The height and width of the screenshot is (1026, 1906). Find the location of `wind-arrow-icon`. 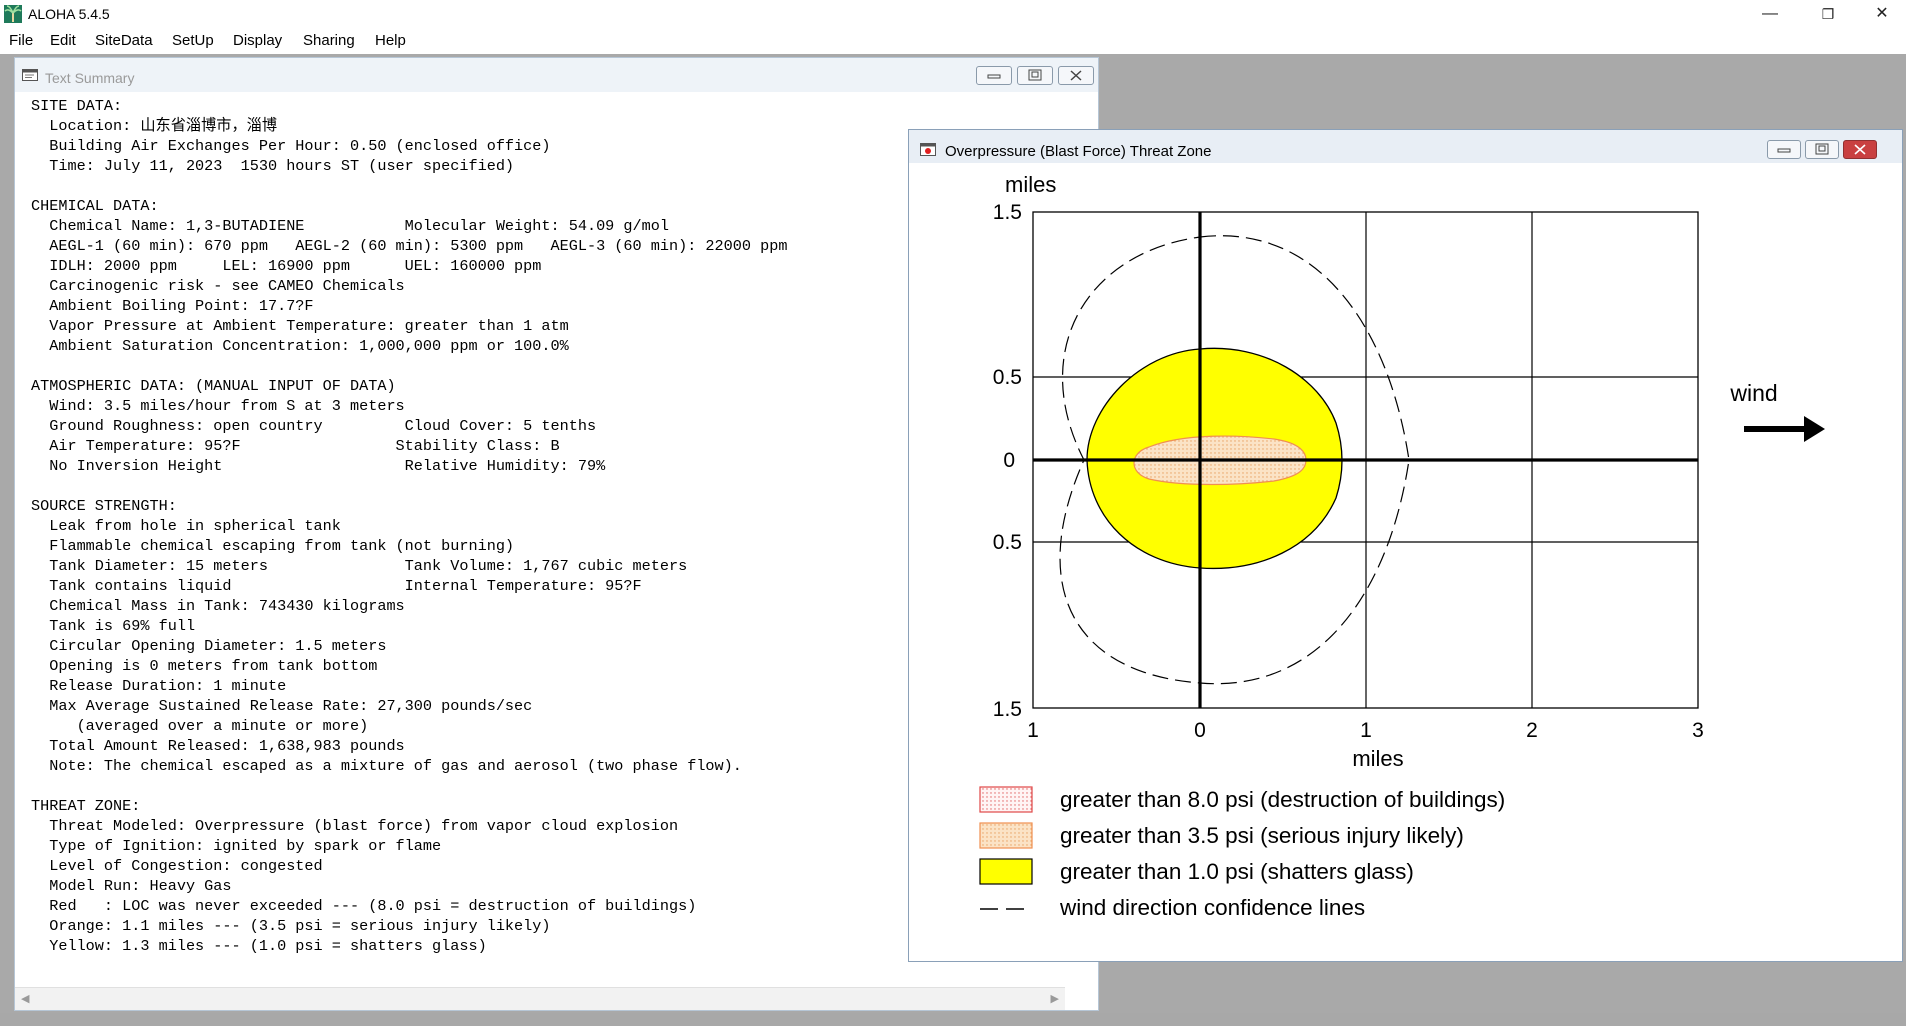

wind-arrow-icon is located at coordinates (1784, 429).